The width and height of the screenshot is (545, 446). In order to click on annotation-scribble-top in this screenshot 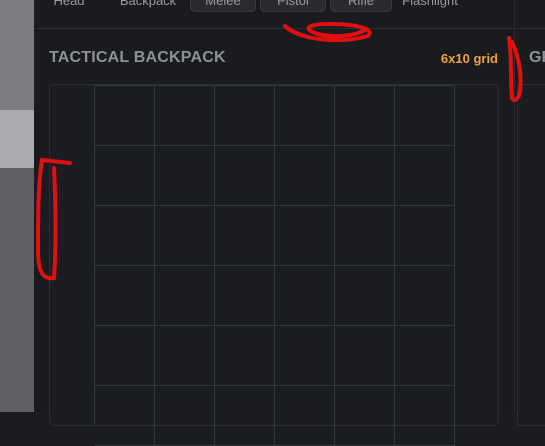, I will do `click(327, 32)`.